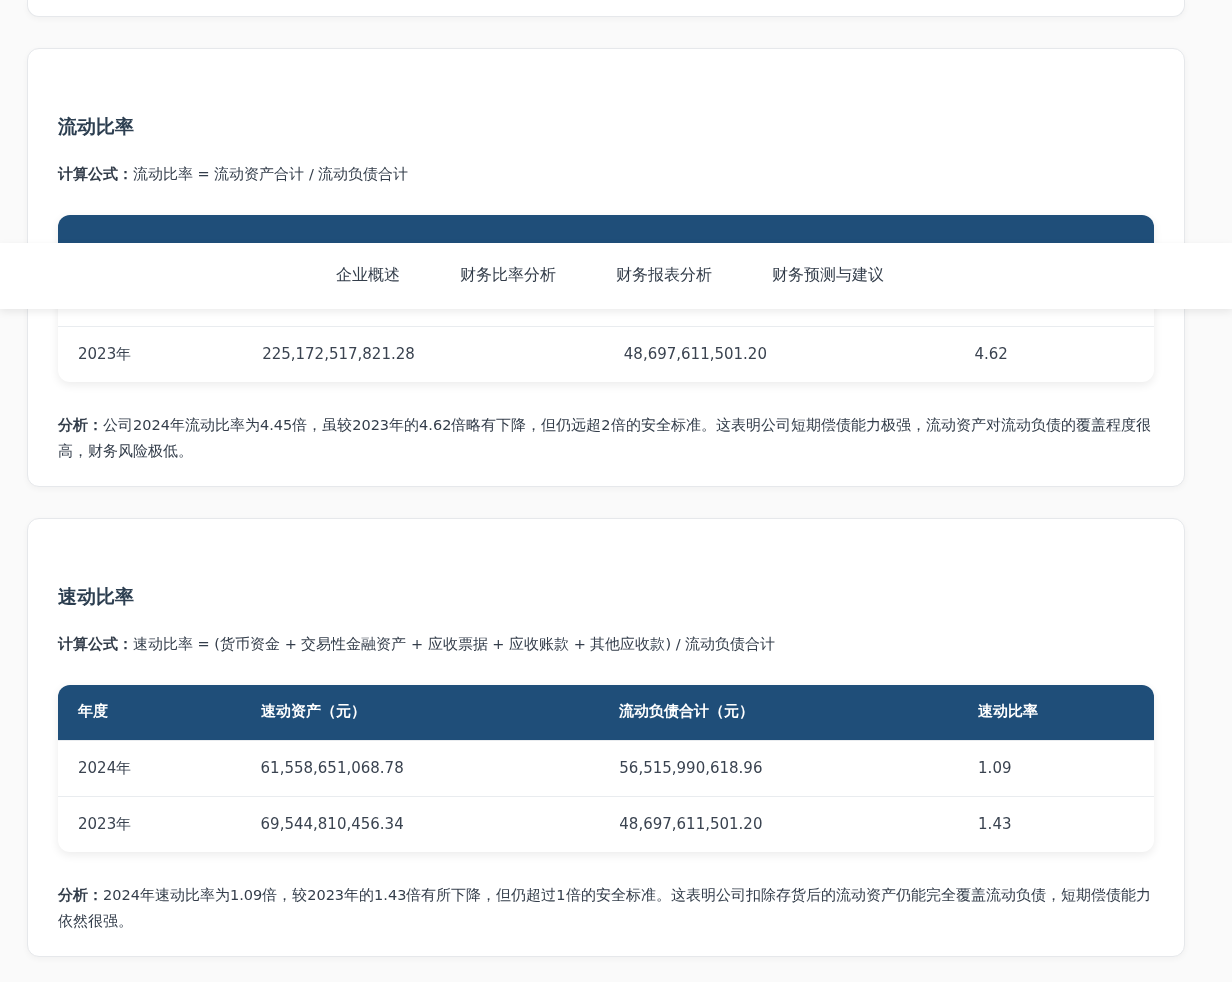 This screenshot has height=982, width=1232. I want to click on table-cell: 4.62, so click(1054, 354).